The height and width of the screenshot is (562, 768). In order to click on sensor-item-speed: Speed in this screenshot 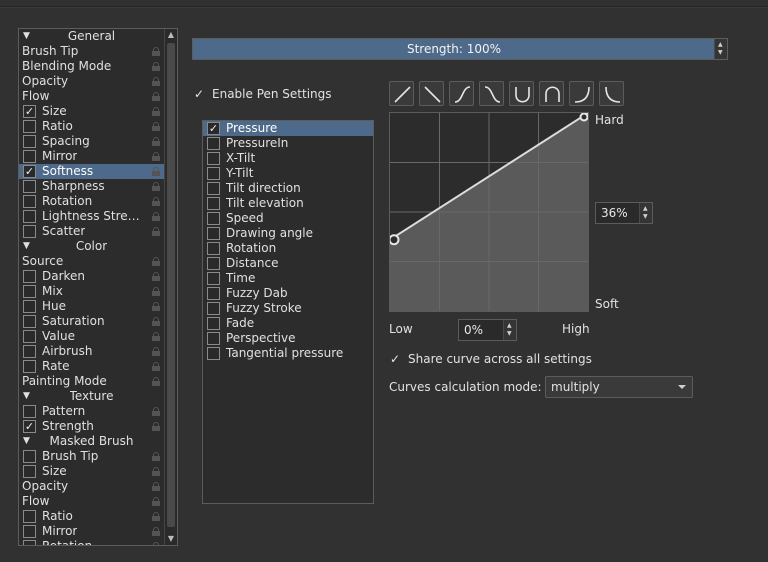, I will do `click(288, 218)`.